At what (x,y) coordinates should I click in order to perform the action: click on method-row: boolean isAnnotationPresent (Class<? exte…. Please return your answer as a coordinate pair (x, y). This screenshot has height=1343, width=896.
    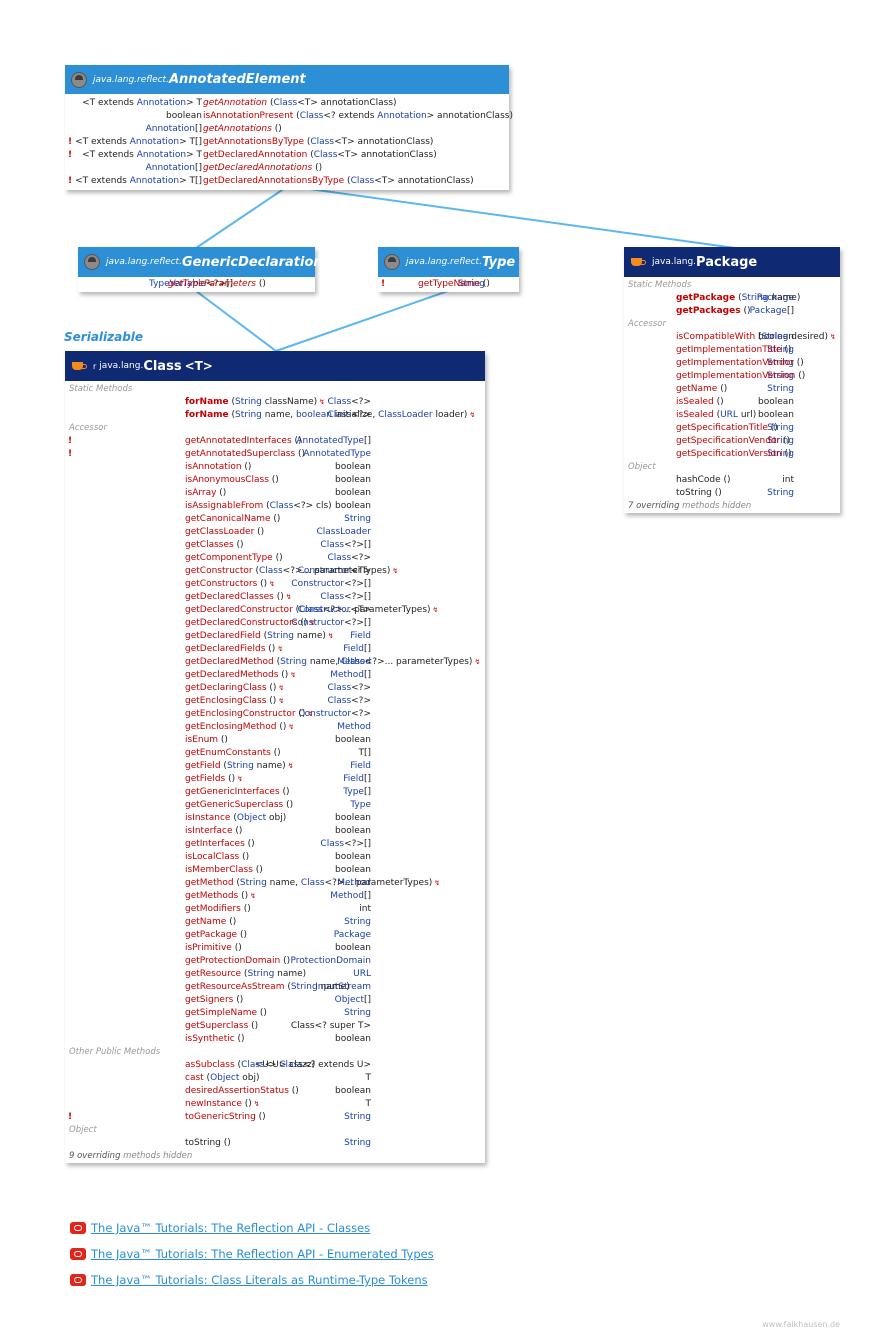
    Looking at the image, I should click on (289, 116).